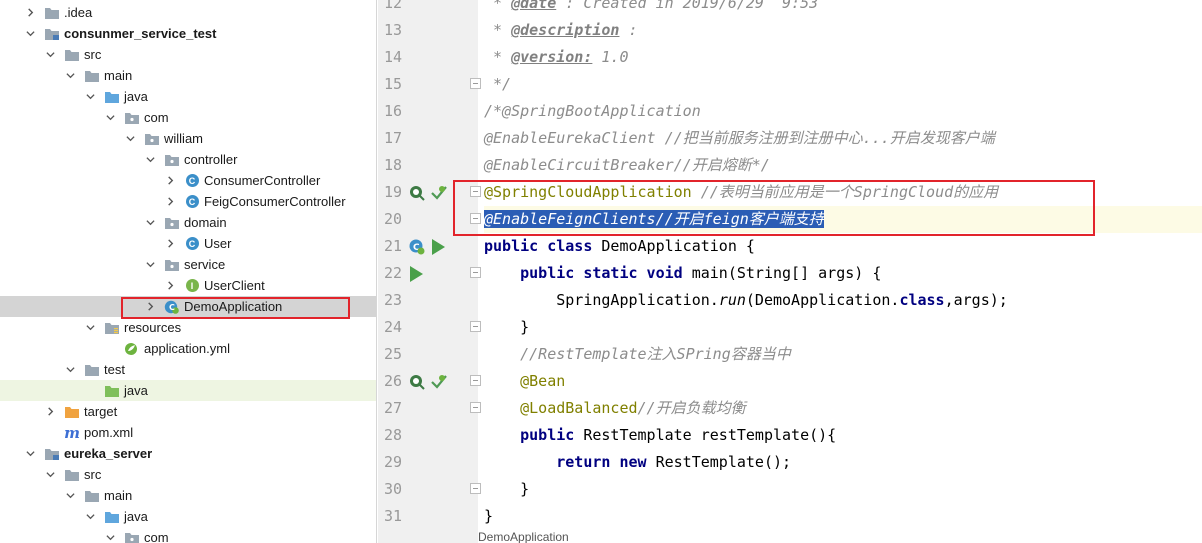  What do you see at coordinates (843, 246) in the screenshot?
I see `code-line: public class DemoApplication {` at bounding box center [843, 246].